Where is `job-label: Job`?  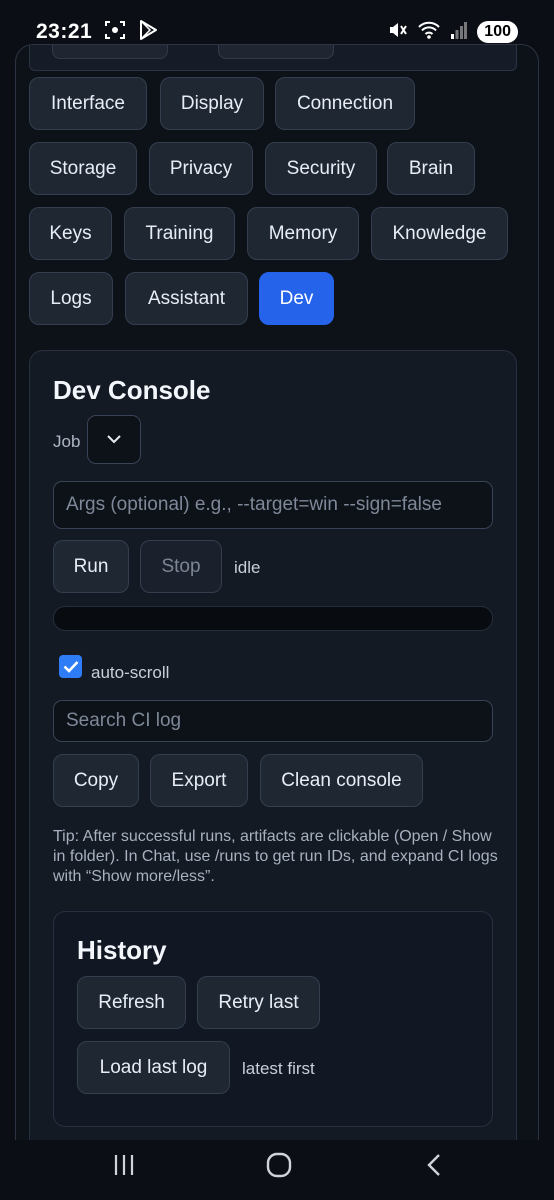
job-label: Job is located at coordinates (67, 441).